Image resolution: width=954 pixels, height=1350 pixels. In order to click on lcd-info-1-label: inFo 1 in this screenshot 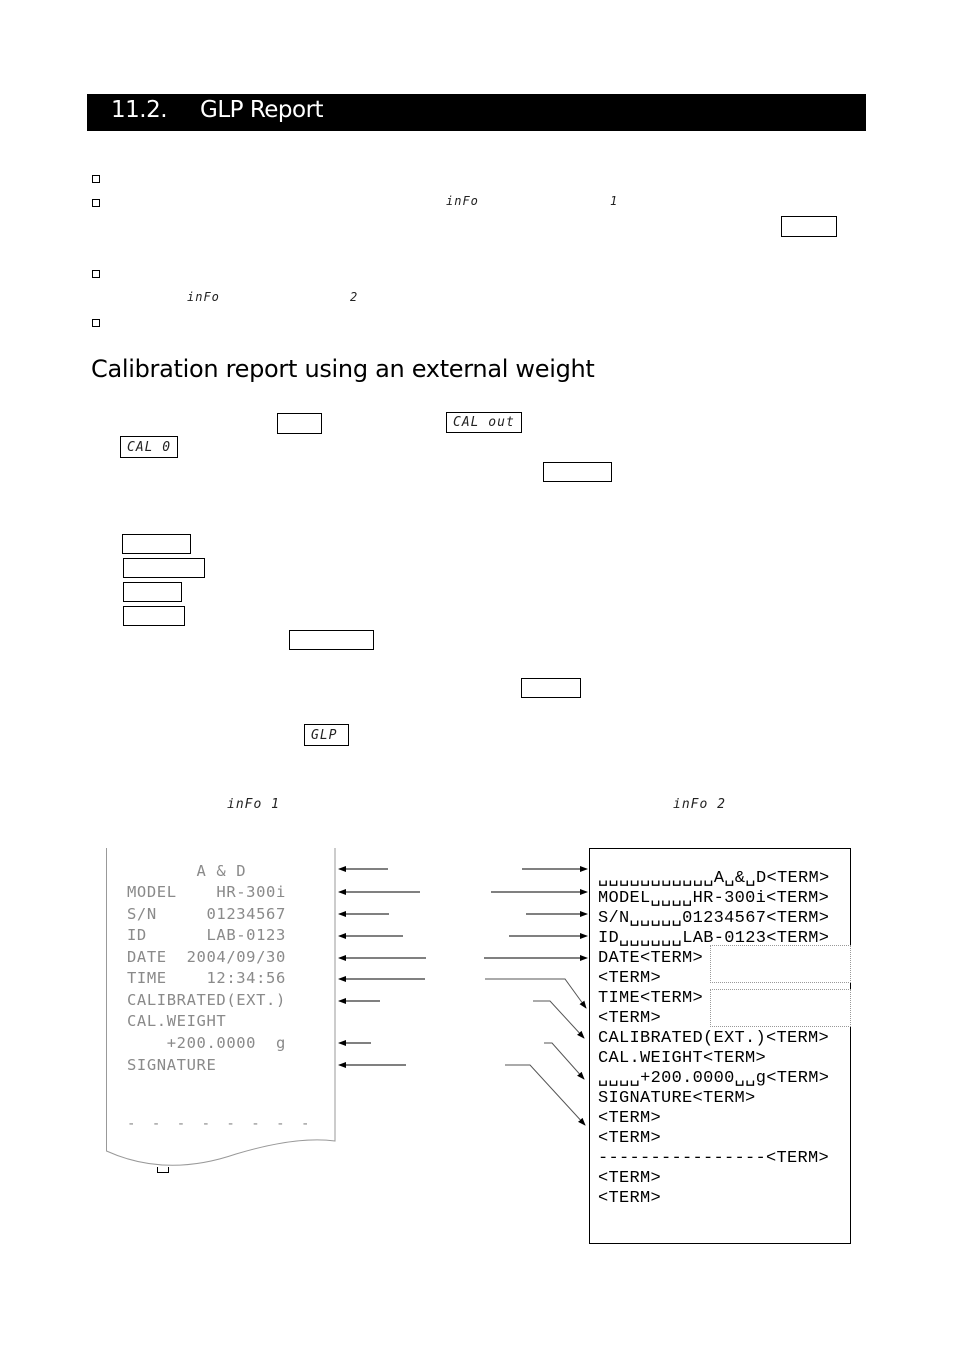, I will do `click(253, 804)`.